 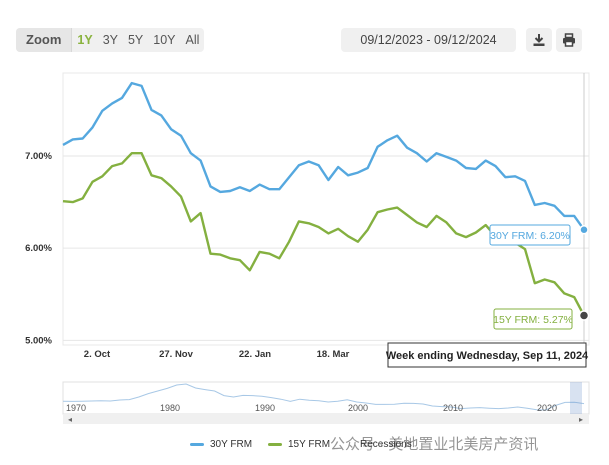 What do you see at coordinates (576, 398) in the screenshot?
I see `navigator-selection` at bounding box center [576, 398].